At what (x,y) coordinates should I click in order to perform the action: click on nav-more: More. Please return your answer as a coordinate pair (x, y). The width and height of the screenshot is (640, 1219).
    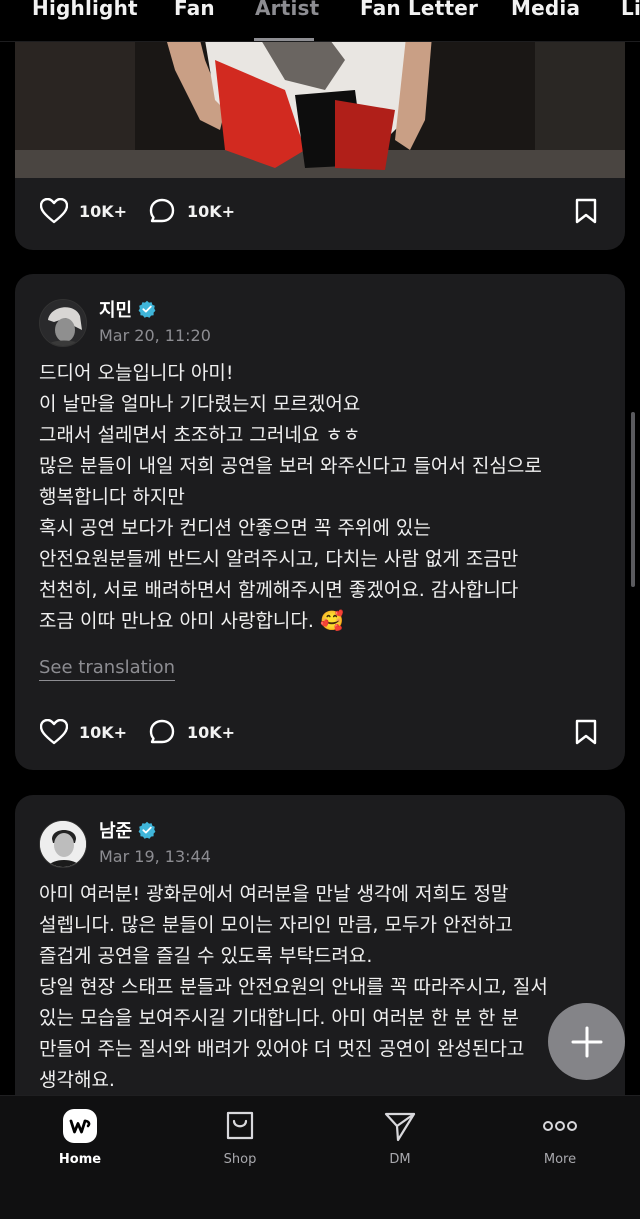
    Looking at the image, I should click on (560, 1140).